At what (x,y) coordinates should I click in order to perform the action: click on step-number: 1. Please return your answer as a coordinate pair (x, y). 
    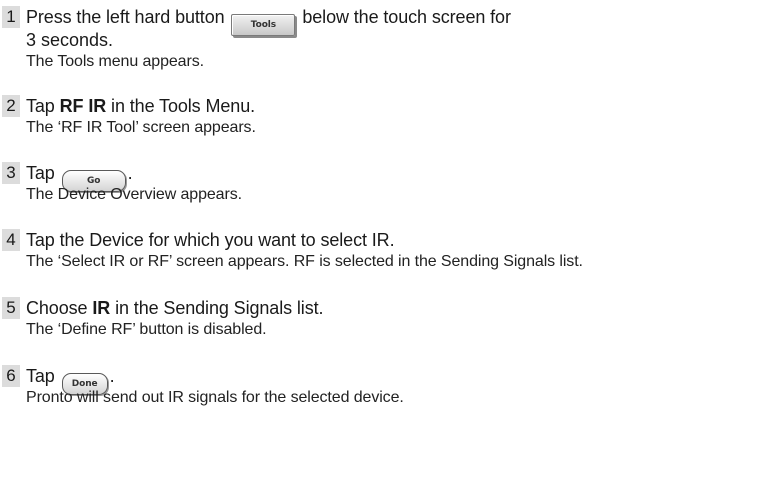
    Looking at the image, I should click on (11, 17).